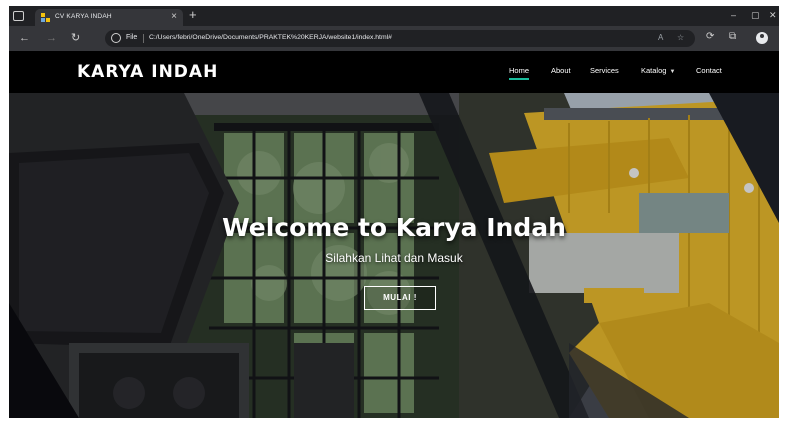 The width and height of the screenshot is (788, 421). I want to click on read-aloud-icon: A, so click(660, 38).